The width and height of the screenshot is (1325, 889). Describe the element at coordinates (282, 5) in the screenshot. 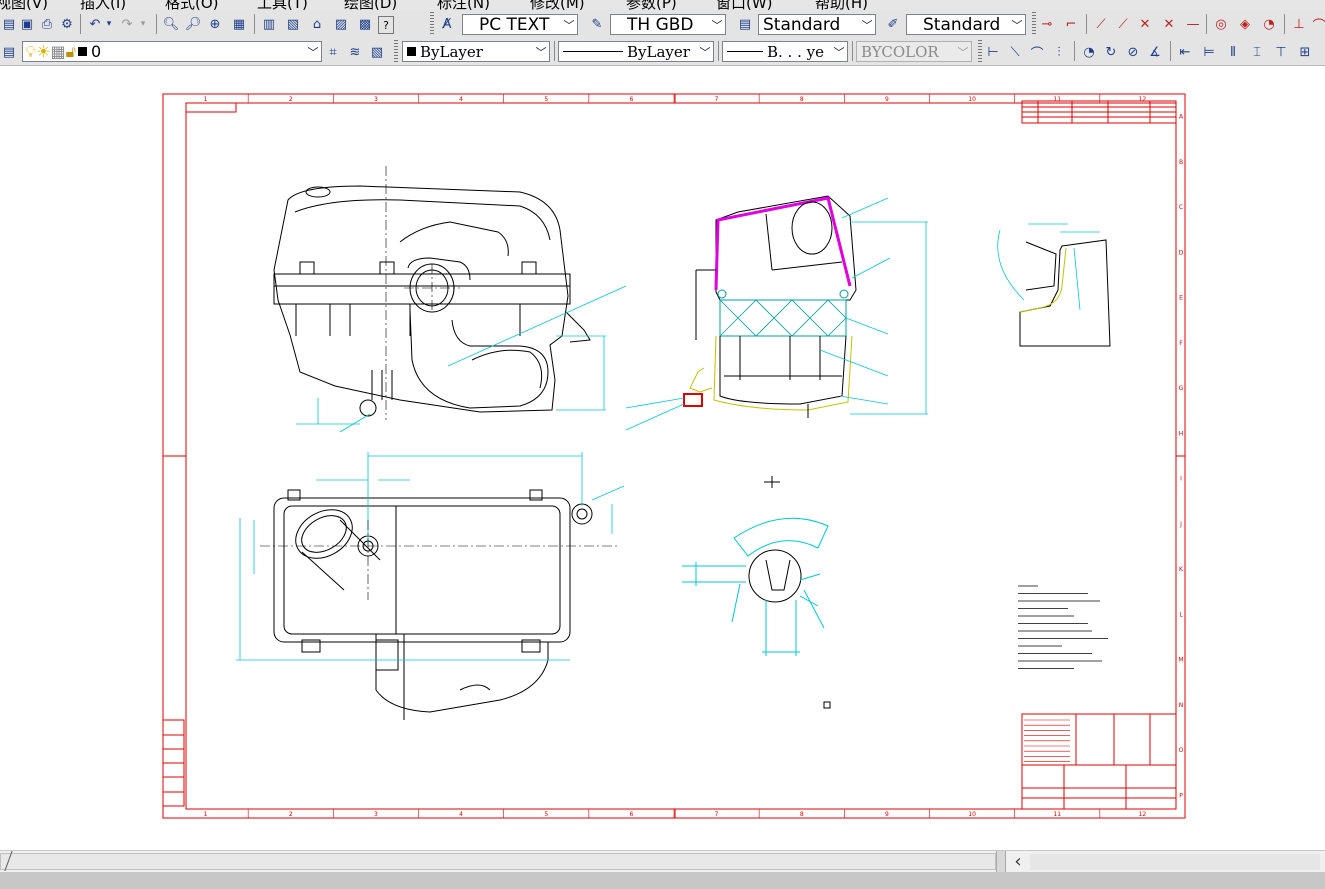

I see `menu-tools: 工具(T)` at that location.